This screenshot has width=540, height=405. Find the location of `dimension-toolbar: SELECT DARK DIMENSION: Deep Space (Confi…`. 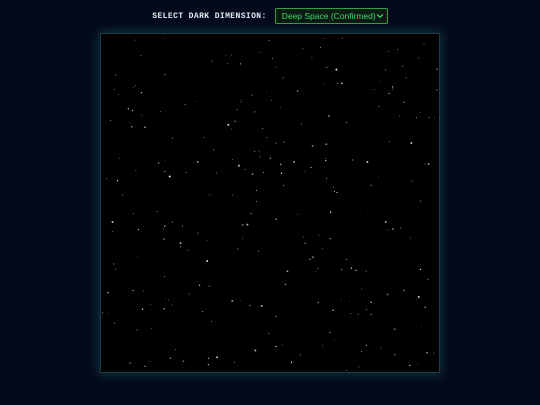

dimension-toolbar: SELECT DARK DIMENSION: Deep Space (Confi… is located at coordinates (270, 16).